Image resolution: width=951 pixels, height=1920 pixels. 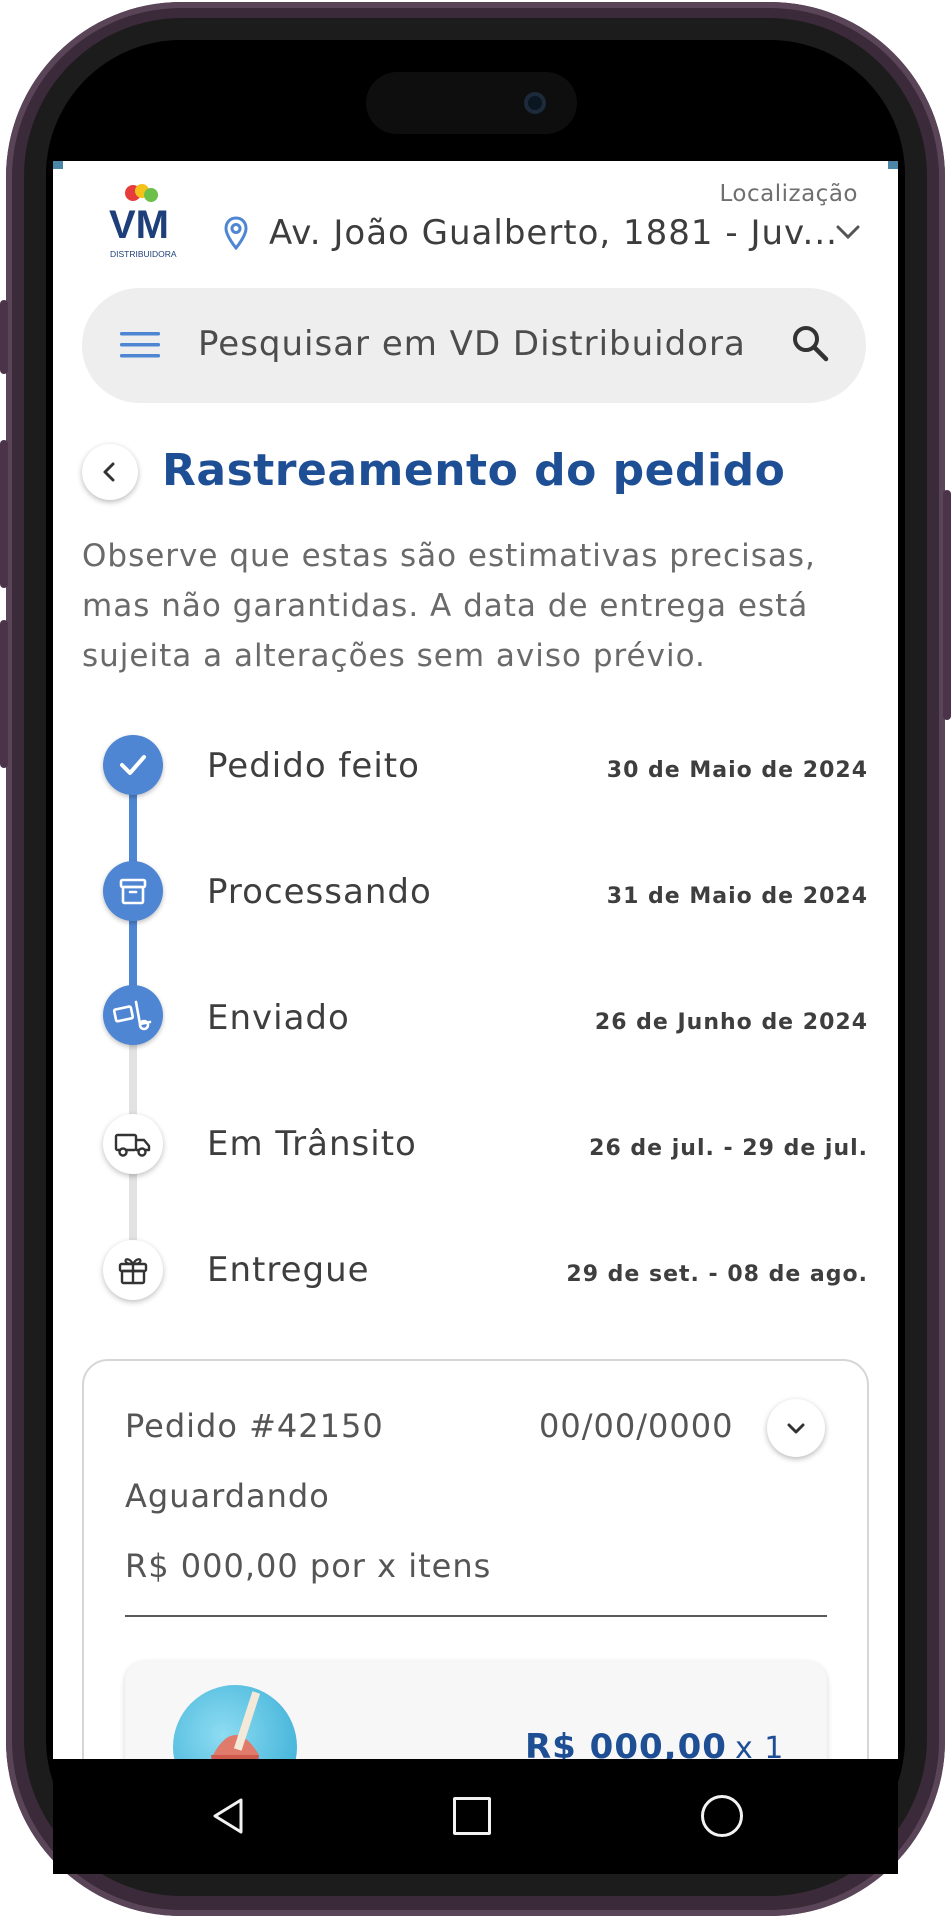 I want to click on search-icon, so click(x=810, y=343).